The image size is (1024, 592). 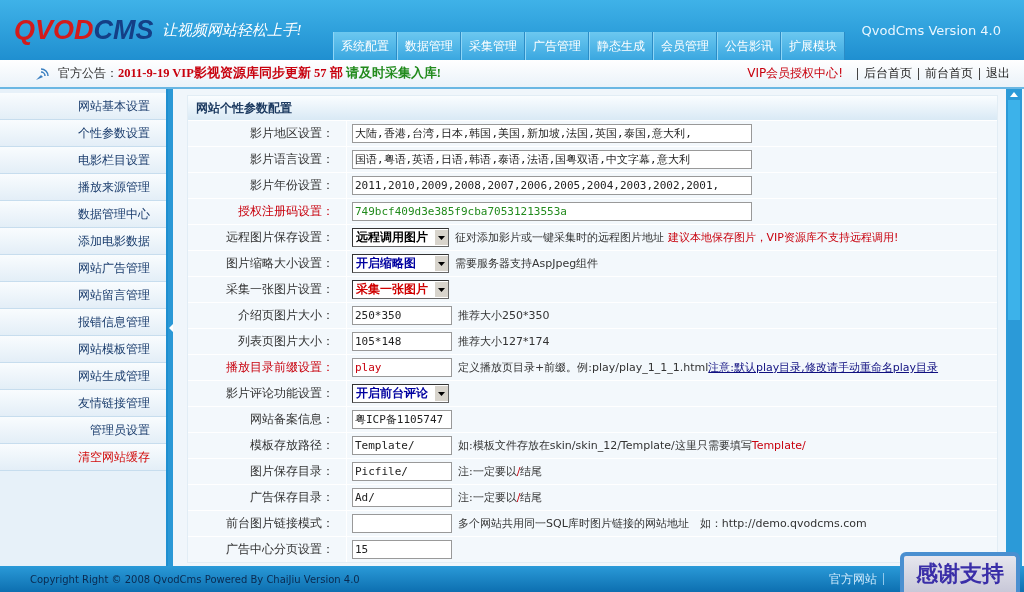 What do you see at coordinates (267, 471) in the screenshot?
I see `field-label: 图片保存目录：` at bounding box center [267, 471].